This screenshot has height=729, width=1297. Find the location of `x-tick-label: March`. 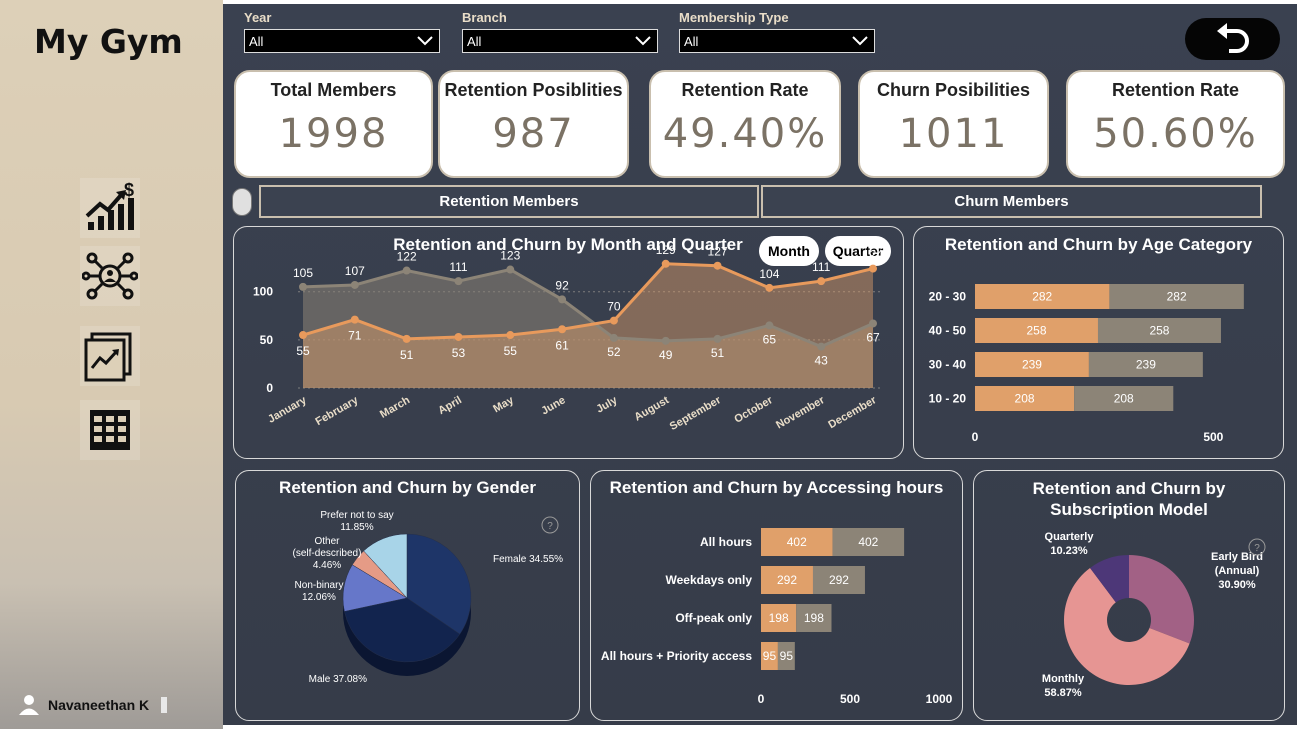

x-tick-label: March is located at coordinates (395, 407).